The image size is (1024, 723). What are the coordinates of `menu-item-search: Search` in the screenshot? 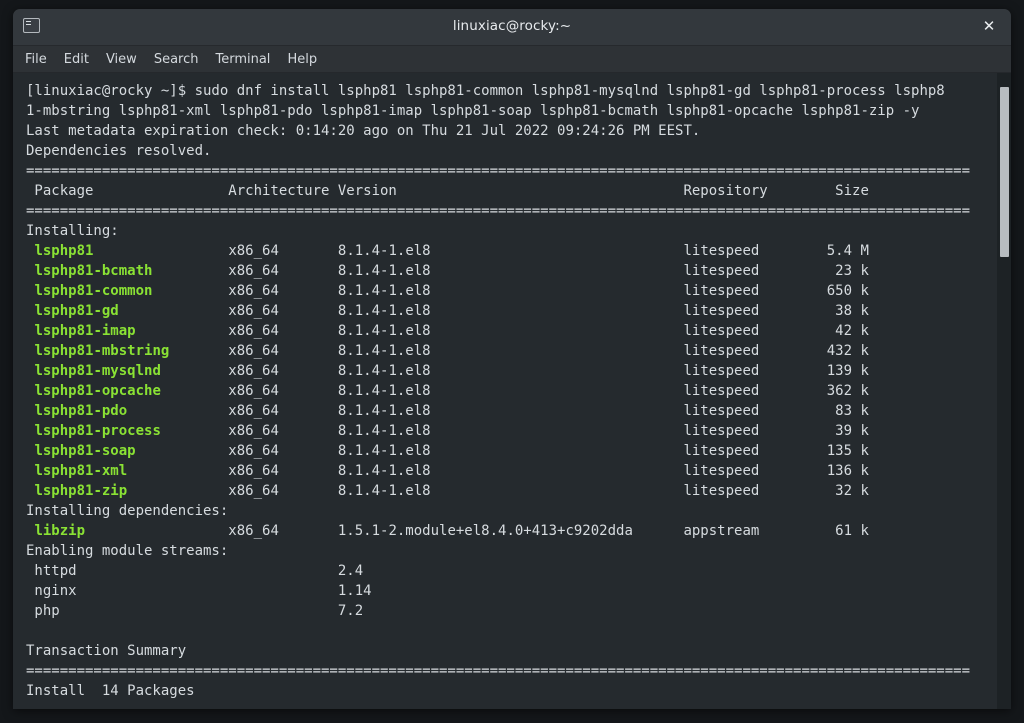 It's located at (176, 59).